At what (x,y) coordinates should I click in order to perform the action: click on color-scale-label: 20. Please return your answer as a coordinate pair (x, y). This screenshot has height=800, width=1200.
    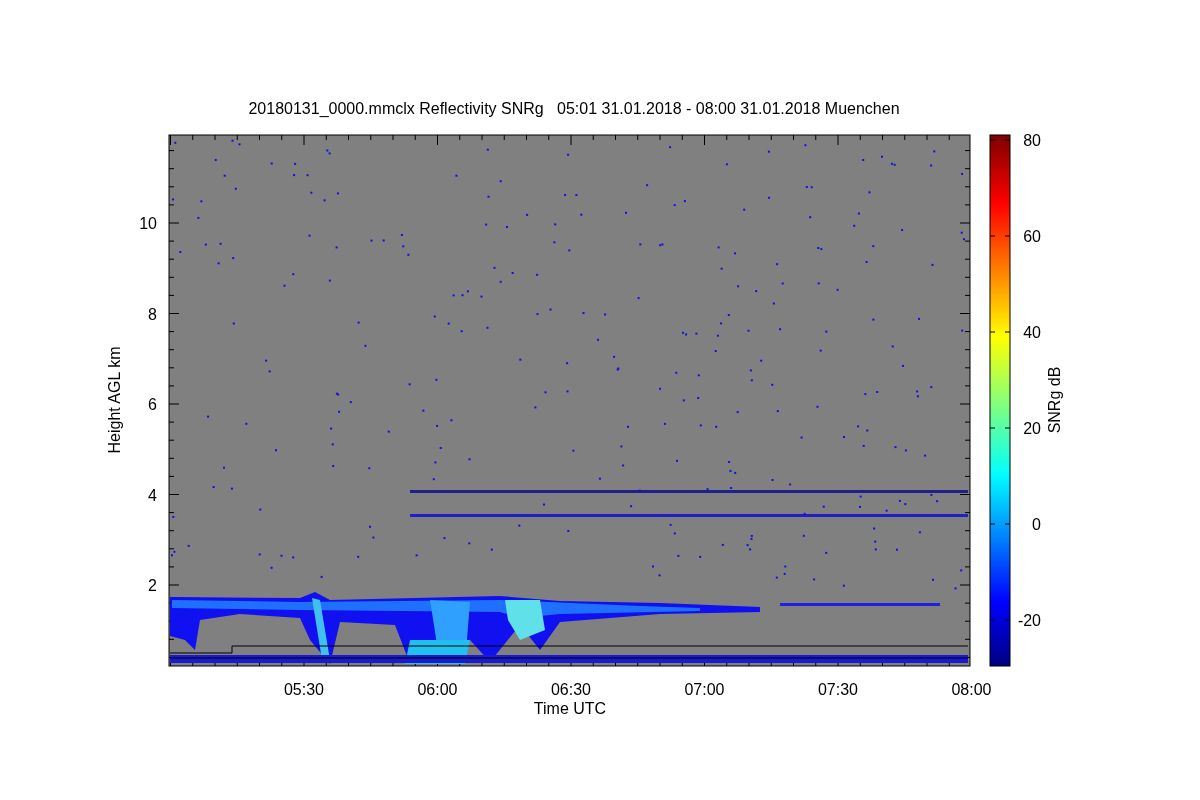
    Looking at the image, I should click on (1032, 428).